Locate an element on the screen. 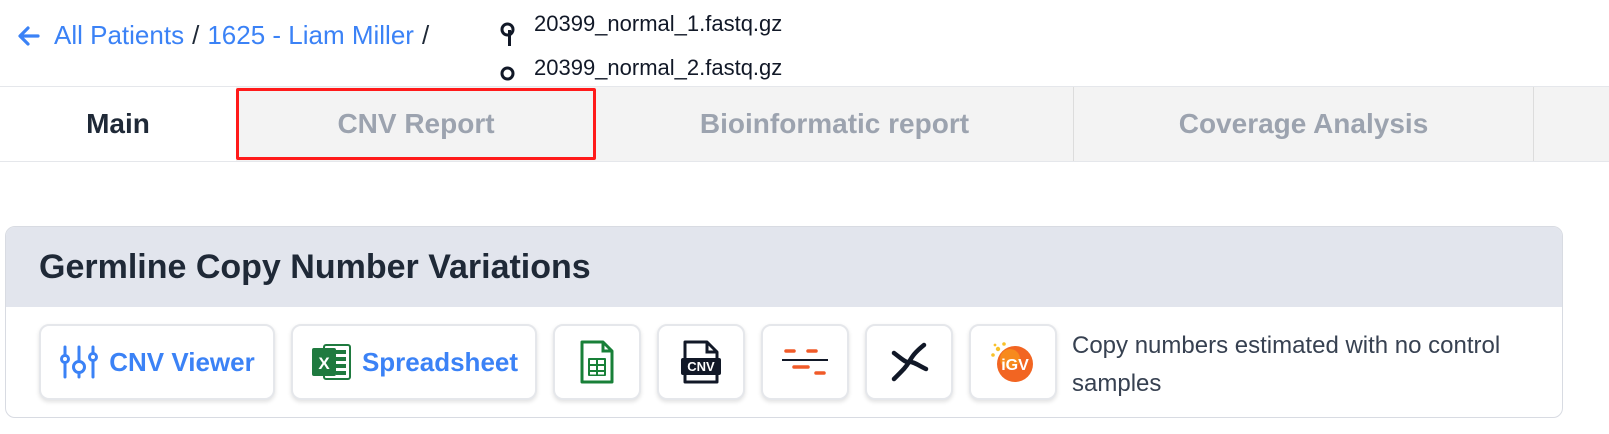 This screenshot has width=1609, height=434. cnv-file-button: CNV is located at coordinates (701, 362).